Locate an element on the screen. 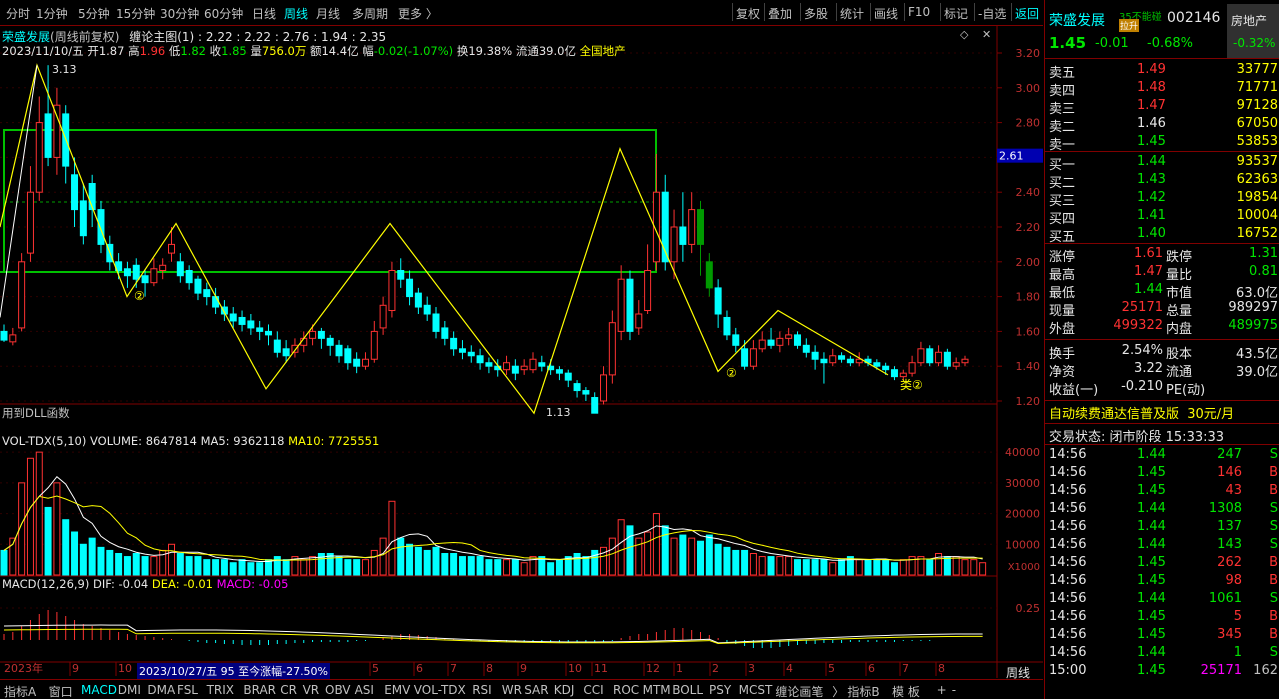  time-axis-label: 12 is located at coordinates (653, 668).